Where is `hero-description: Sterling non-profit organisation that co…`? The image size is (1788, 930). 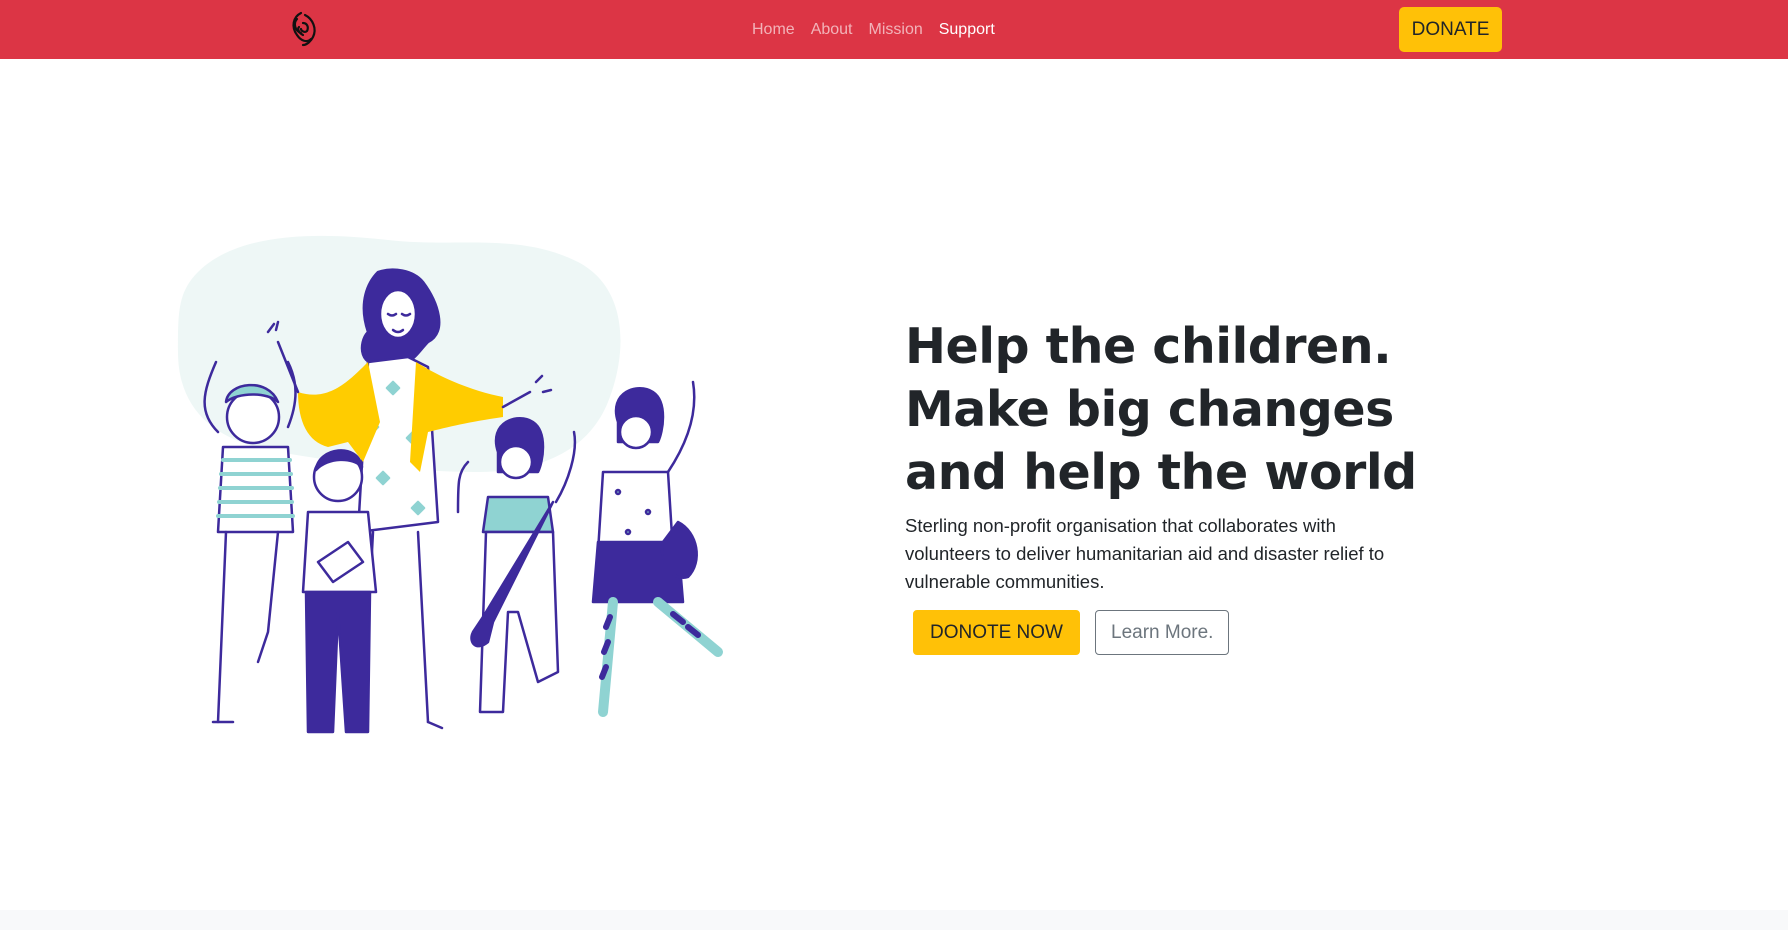
hero-description: Sterling non-profit organisation that co… is located at coordinates (1145, 553).